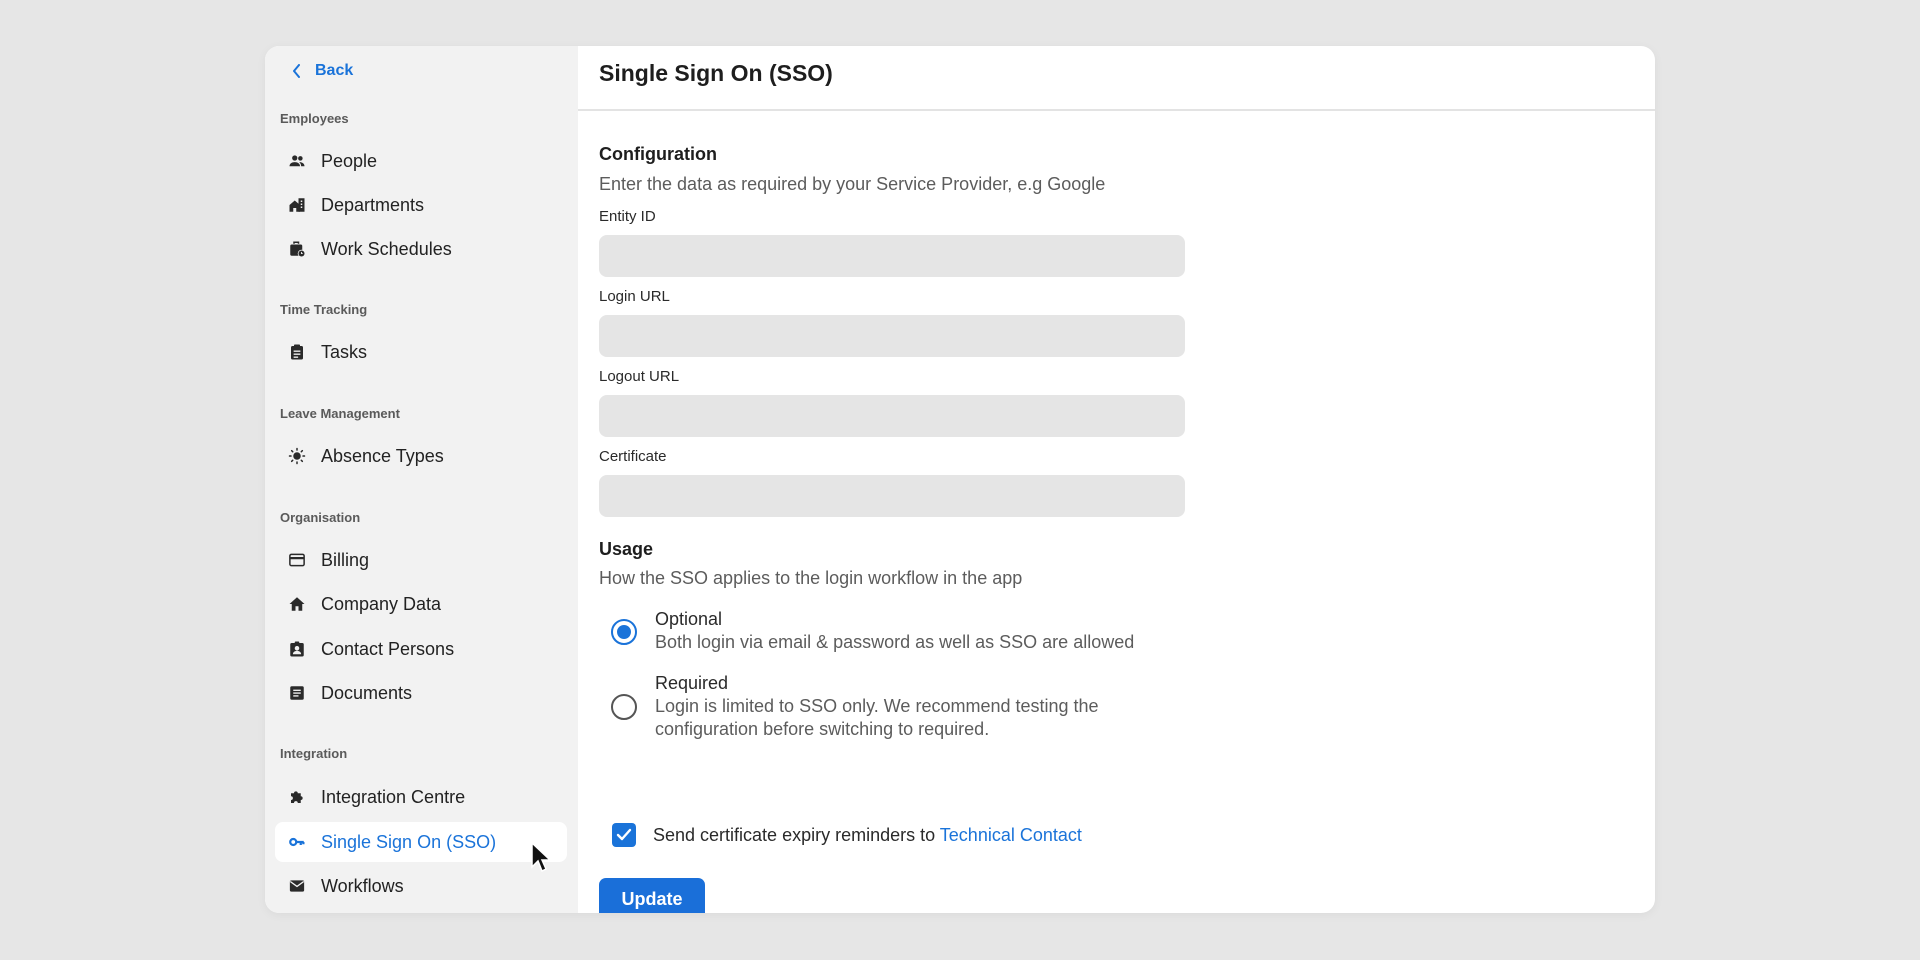 Image resolution: width=1920 pixels, height=960 pixels. Describe the element at coordinates (314, 118) in the screenshot. I see `section-label-employees: Employees` at that location.